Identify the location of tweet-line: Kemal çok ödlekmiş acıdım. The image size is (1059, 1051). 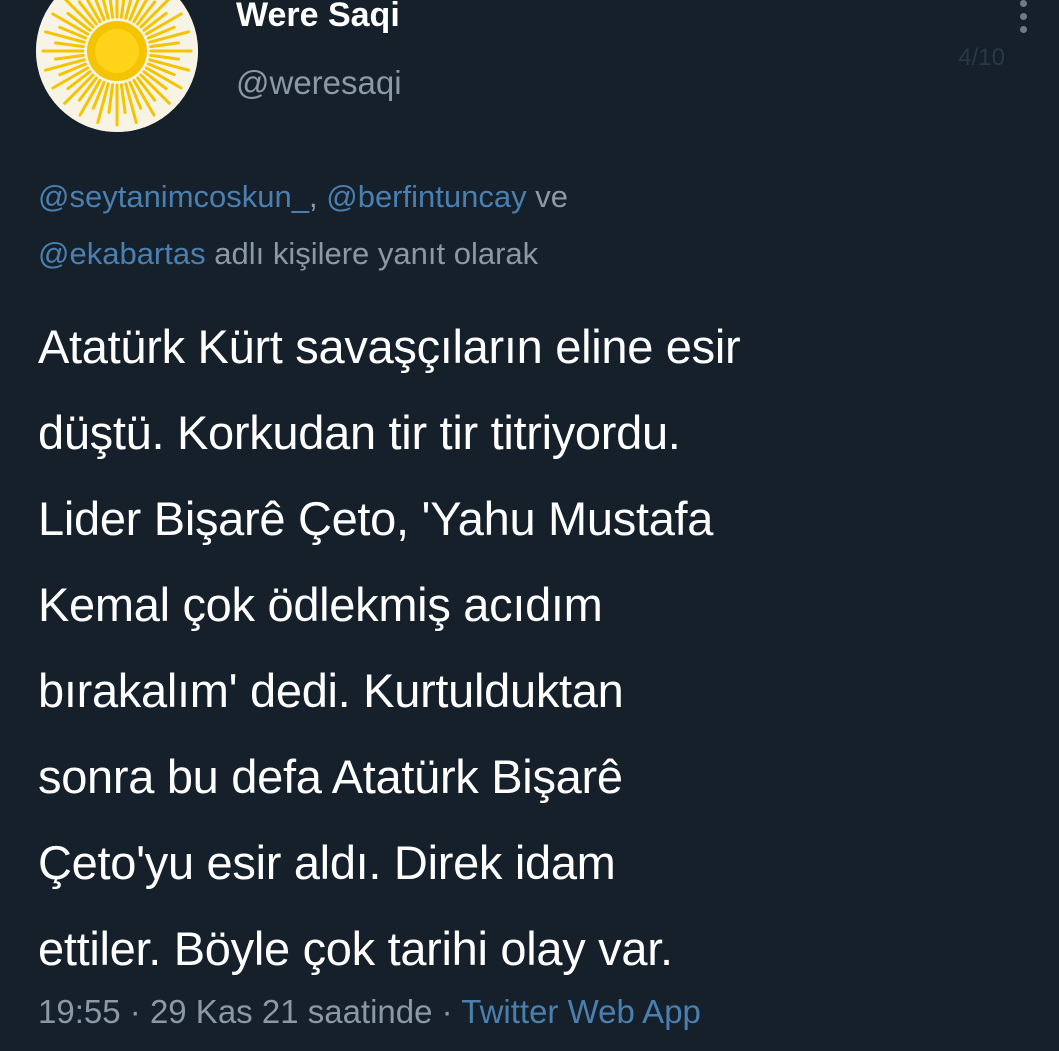
(320, 604).